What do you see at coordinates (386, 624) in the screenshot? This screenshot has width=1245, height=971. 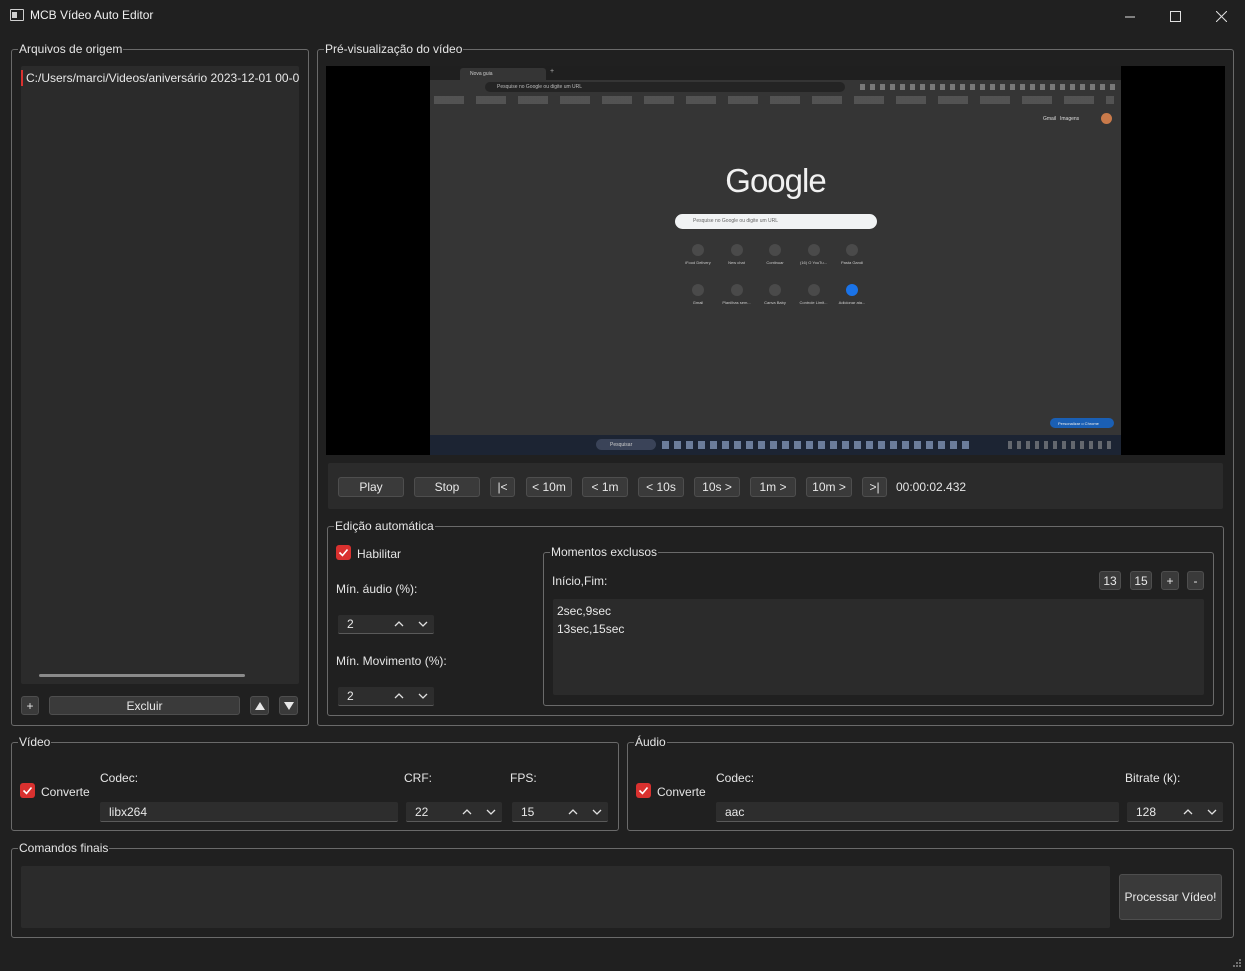 I see `min-audio-spinbox: 2` at bounding box center [386, 624].